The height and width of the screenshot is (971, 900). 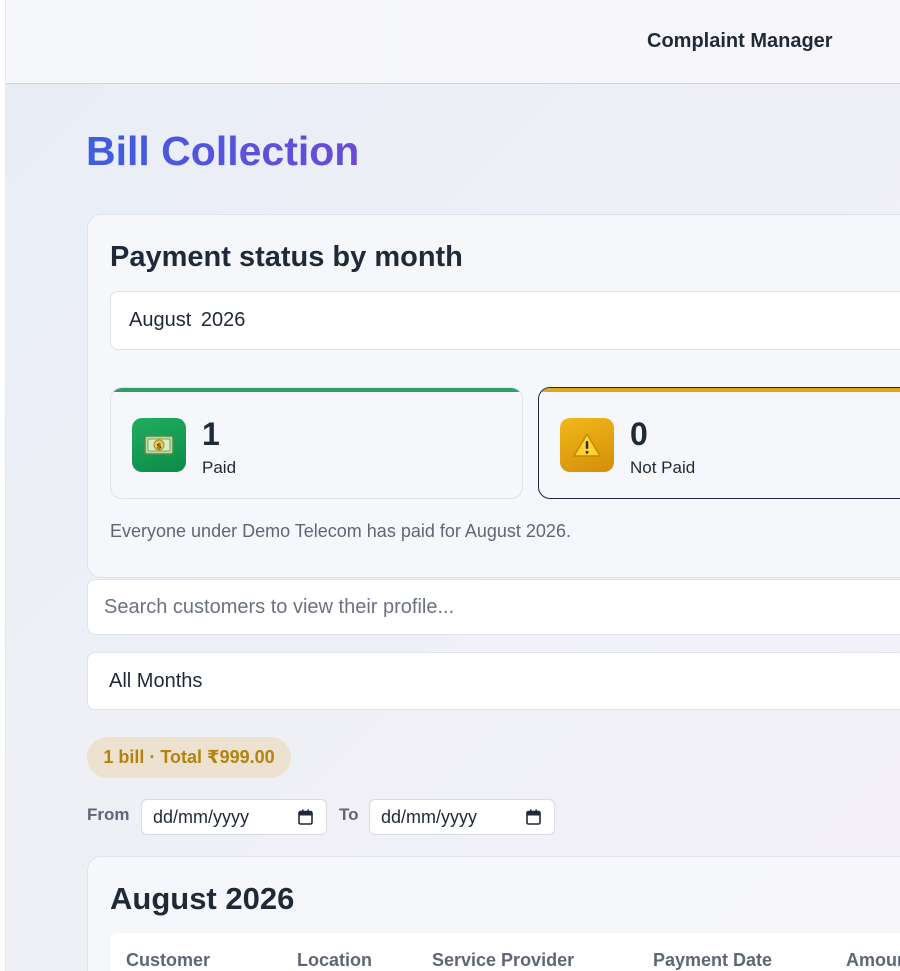 I want to click on bill-total-badge: 1 bill · Total ₹999.00, so click(x=189, y=757).